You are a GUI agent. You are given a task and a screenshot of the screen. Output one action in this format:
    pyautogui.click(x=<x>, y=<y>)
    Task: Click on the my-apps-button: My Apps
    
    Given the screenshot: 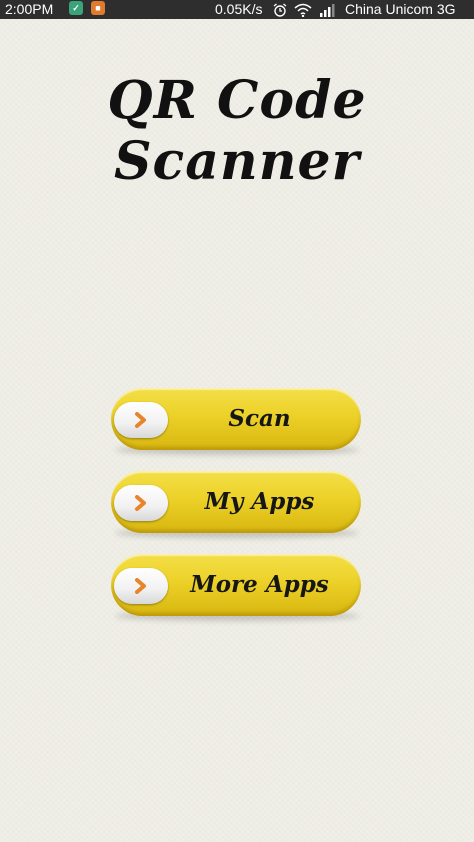 What is the action you would take?
    pyautogui.click(x=236, y=504)
    